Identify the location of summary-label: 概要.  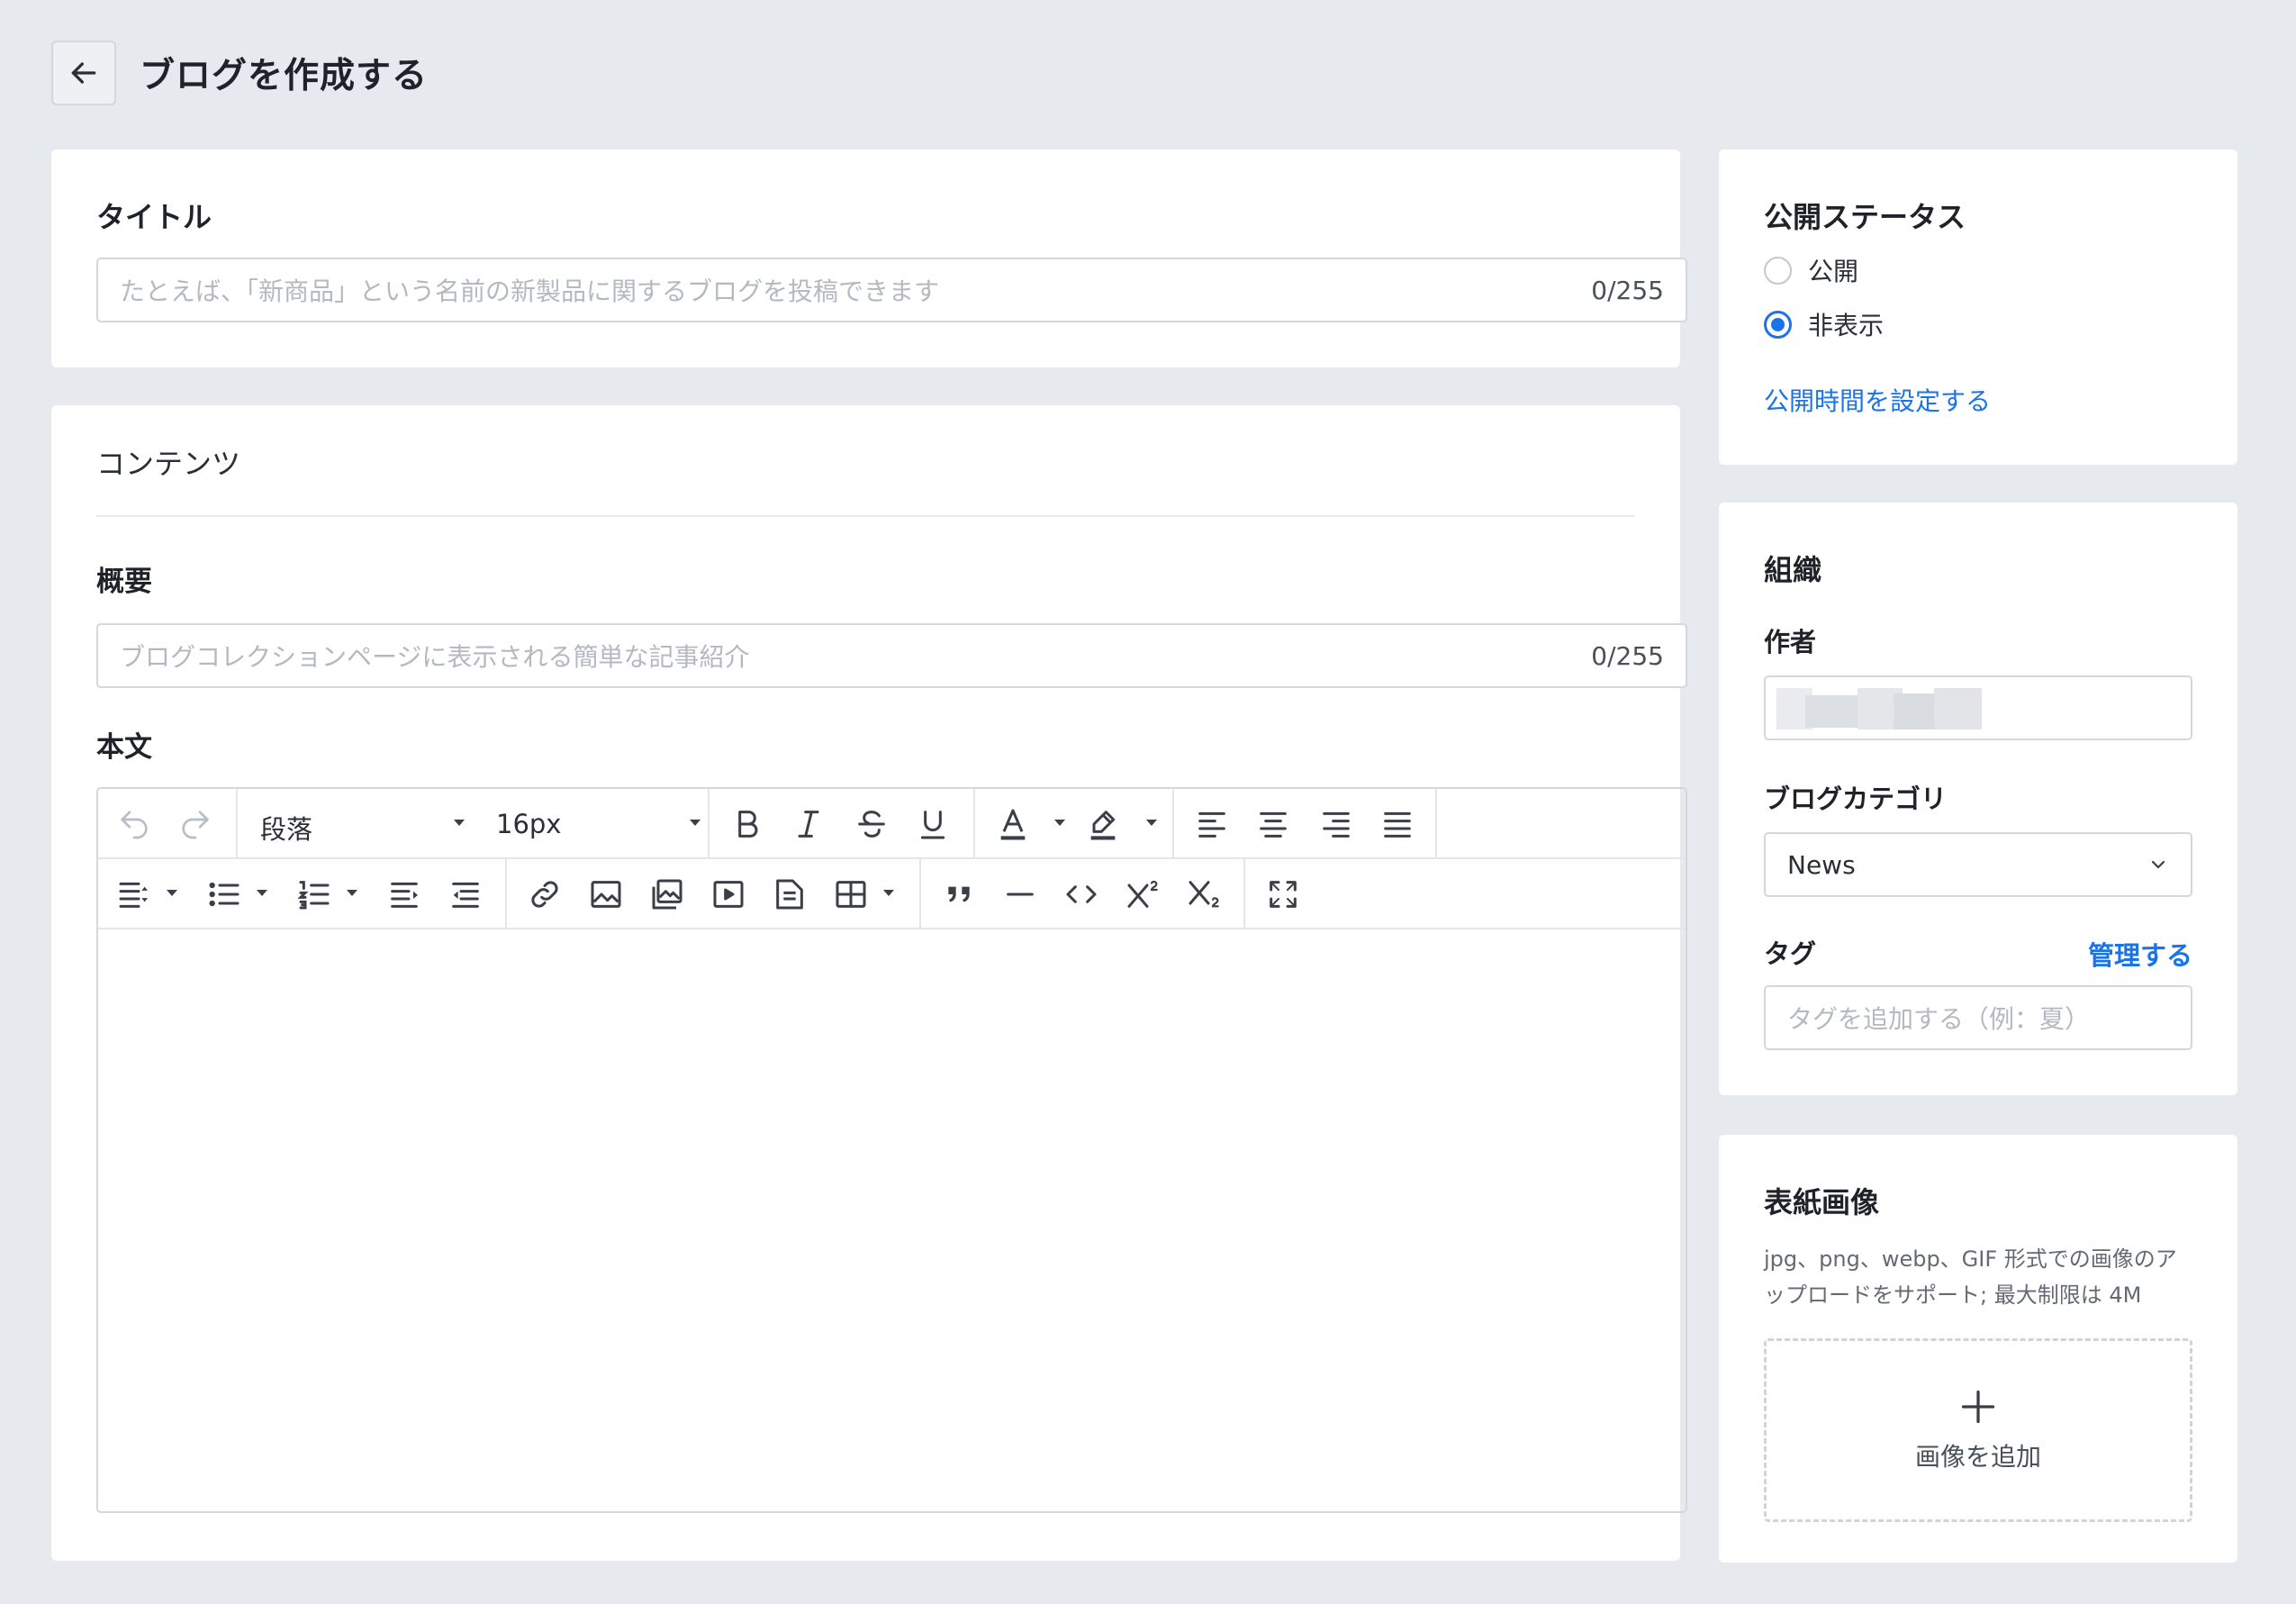
(124, 582).